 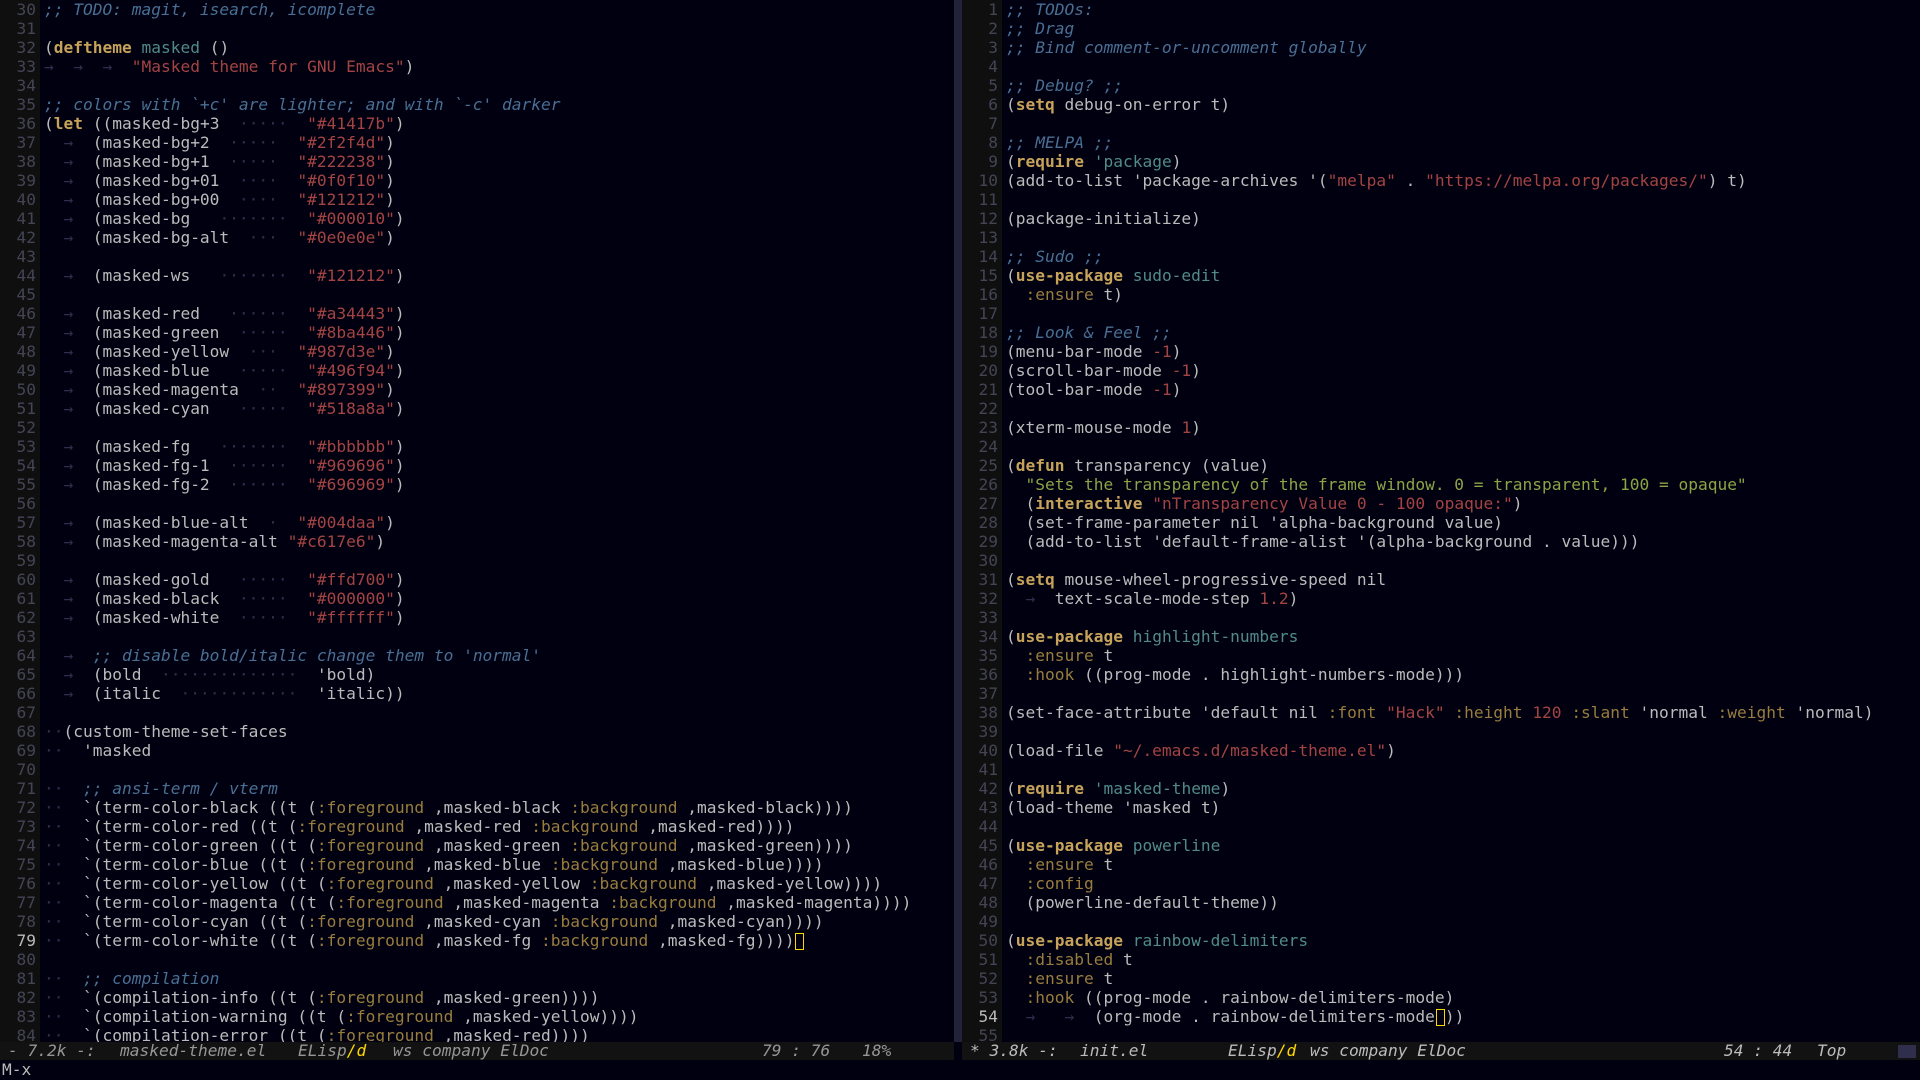 What do you see at coordinates (477, 332) in the screenshot?
I see `code-line: 47 → (masked-green ····· "#8ba446")` at bounding box center [477, 332].